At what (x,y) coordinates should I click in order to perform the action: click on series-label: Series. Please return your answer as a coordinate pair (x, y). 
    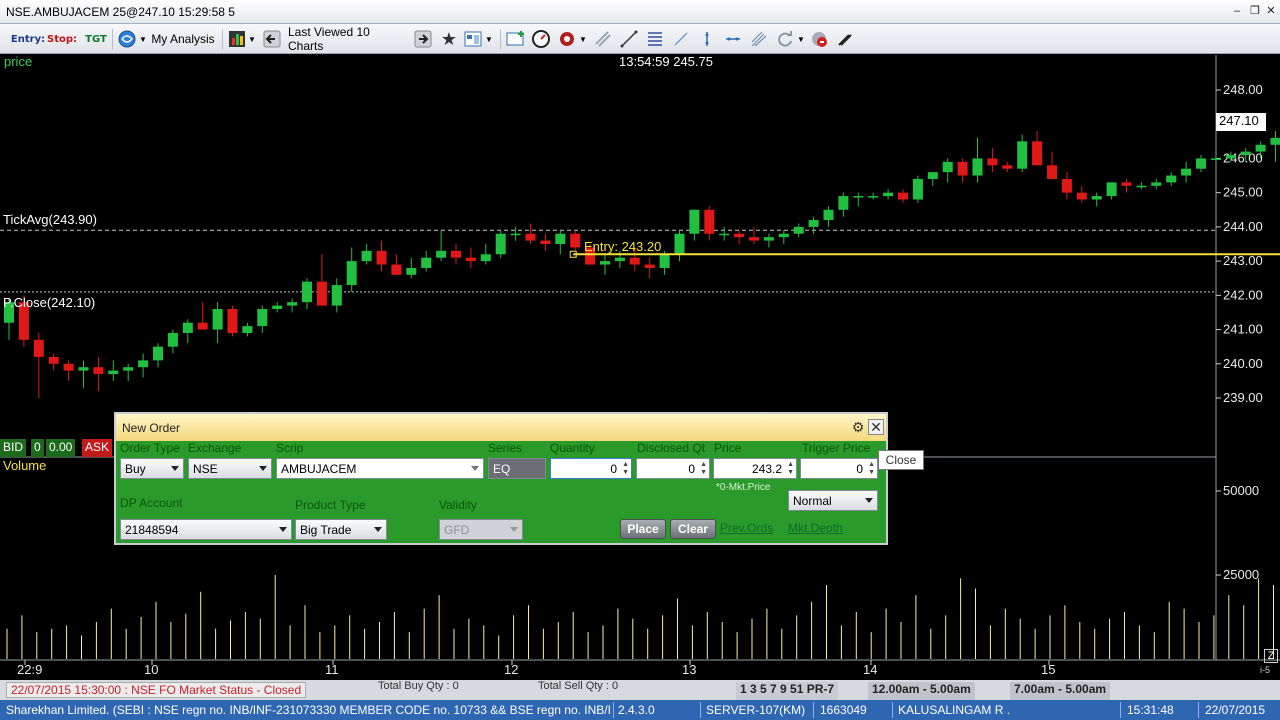
    Looking at the image, I should click on (505, 448).